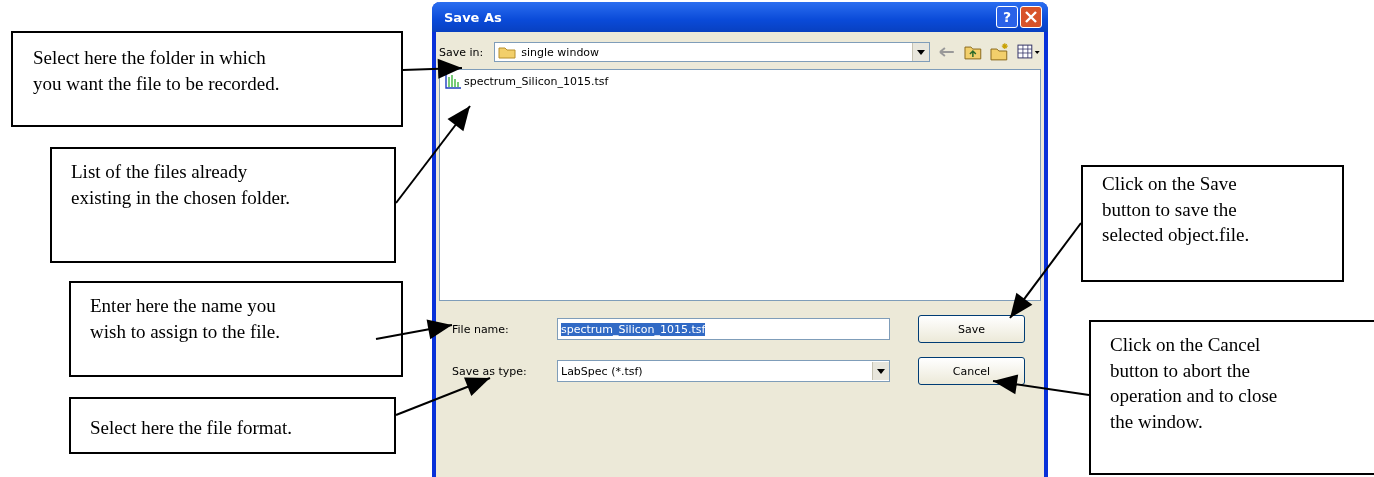 The width and height of the screenshot is (1374, 477). Describe the element at coordinates (490, 371) in the screenshot. I see `save-as-type-label: Save as type:` at that location.